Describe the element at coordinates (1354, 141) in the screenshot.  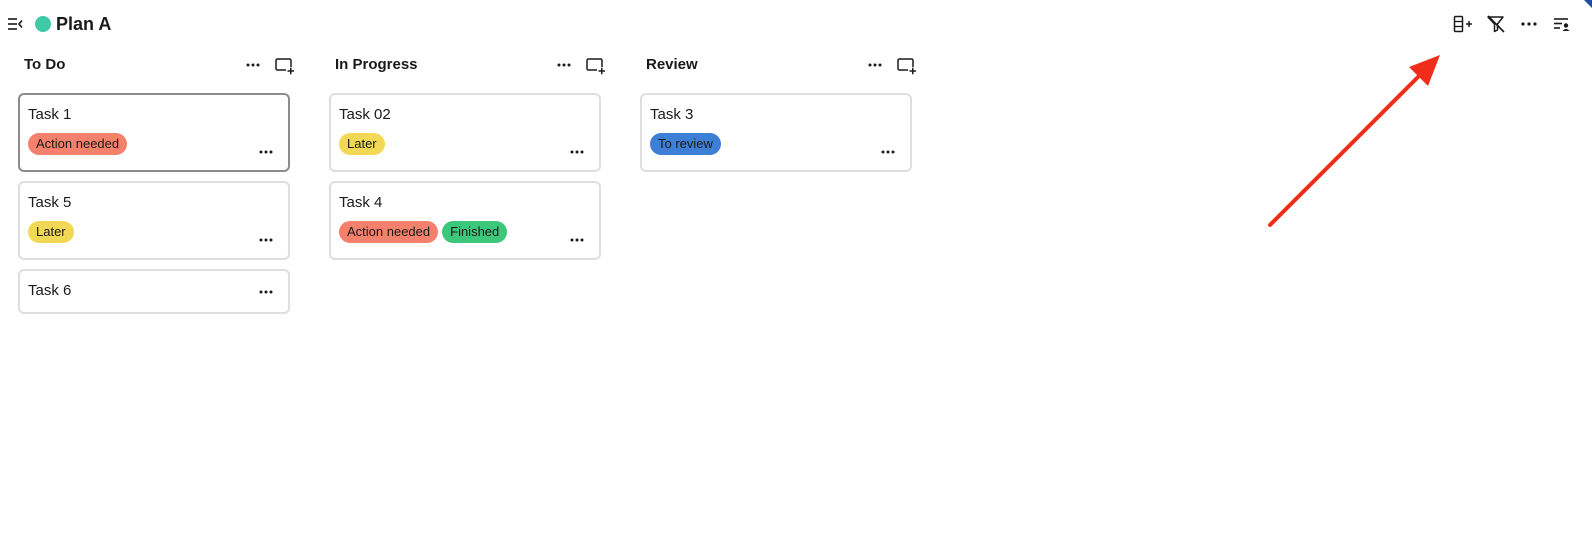
I see `annotation-arrow` at that location.